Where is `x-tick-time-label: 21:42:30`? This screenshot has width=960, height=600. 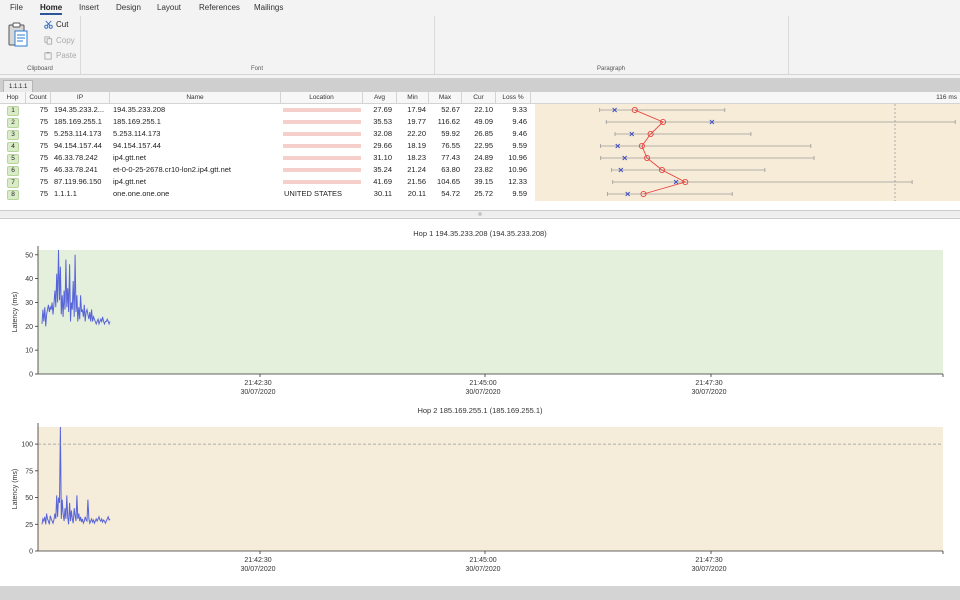 x-tick-time-label: 21:42:30 is located at coordinates (257, 560).